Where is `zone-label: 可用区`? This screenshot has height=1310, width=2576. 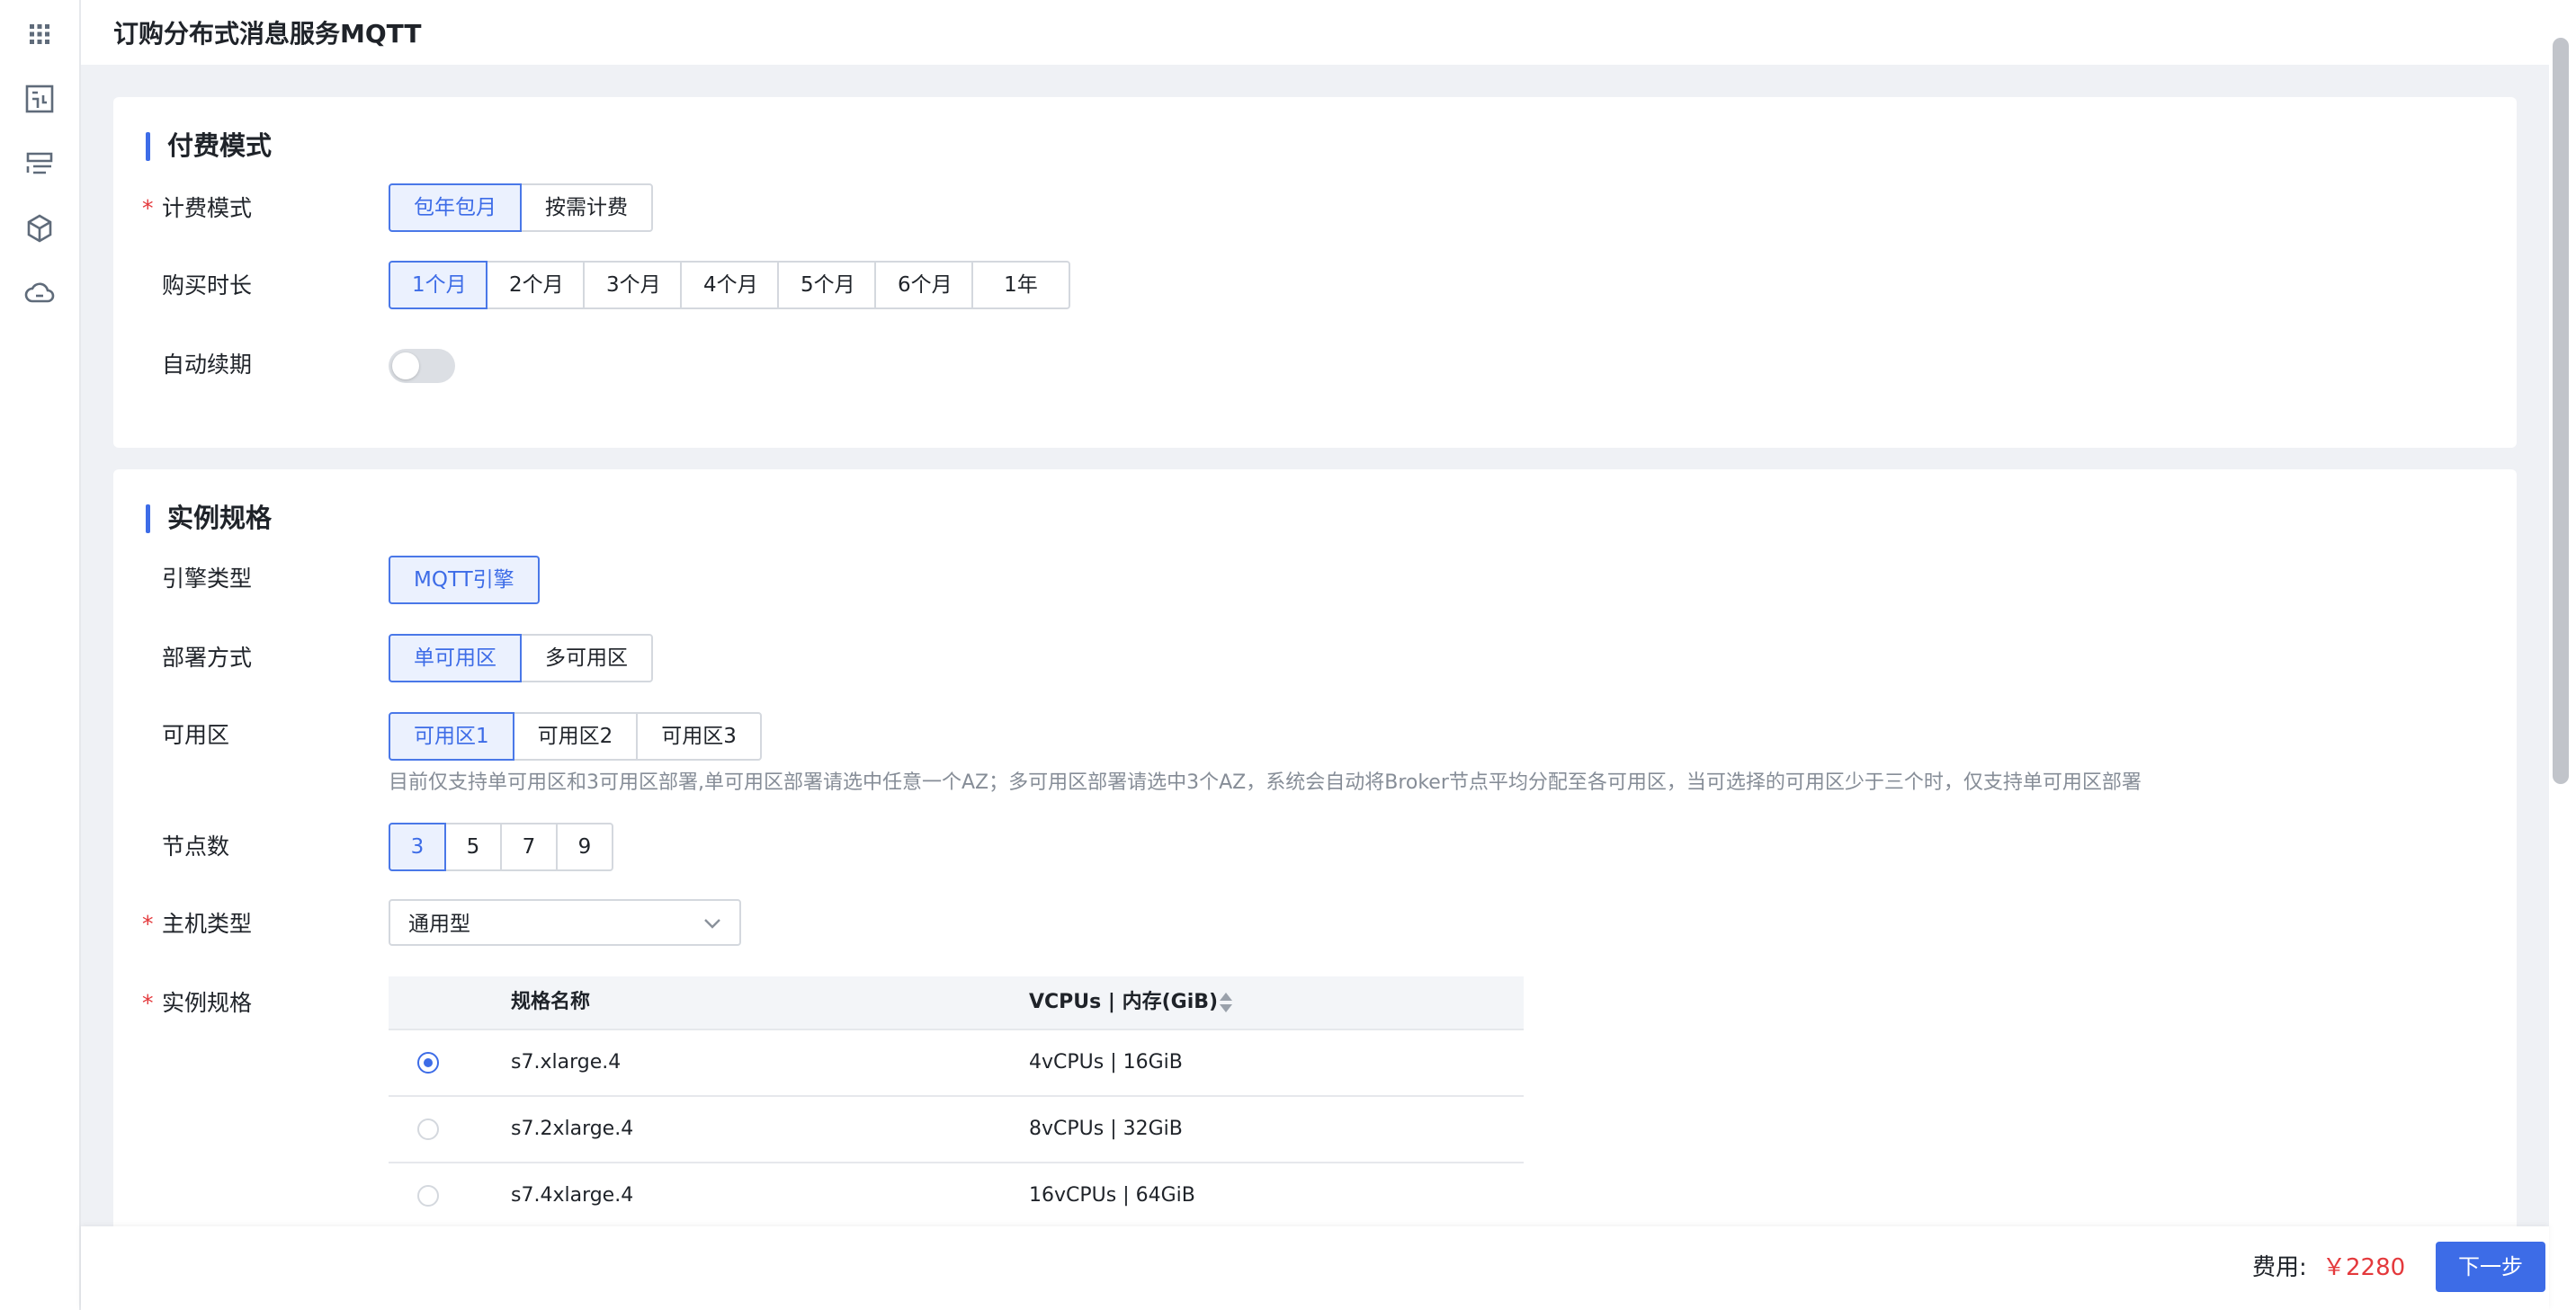 zone-label: 可用区 is located at coordinates (196, 735).